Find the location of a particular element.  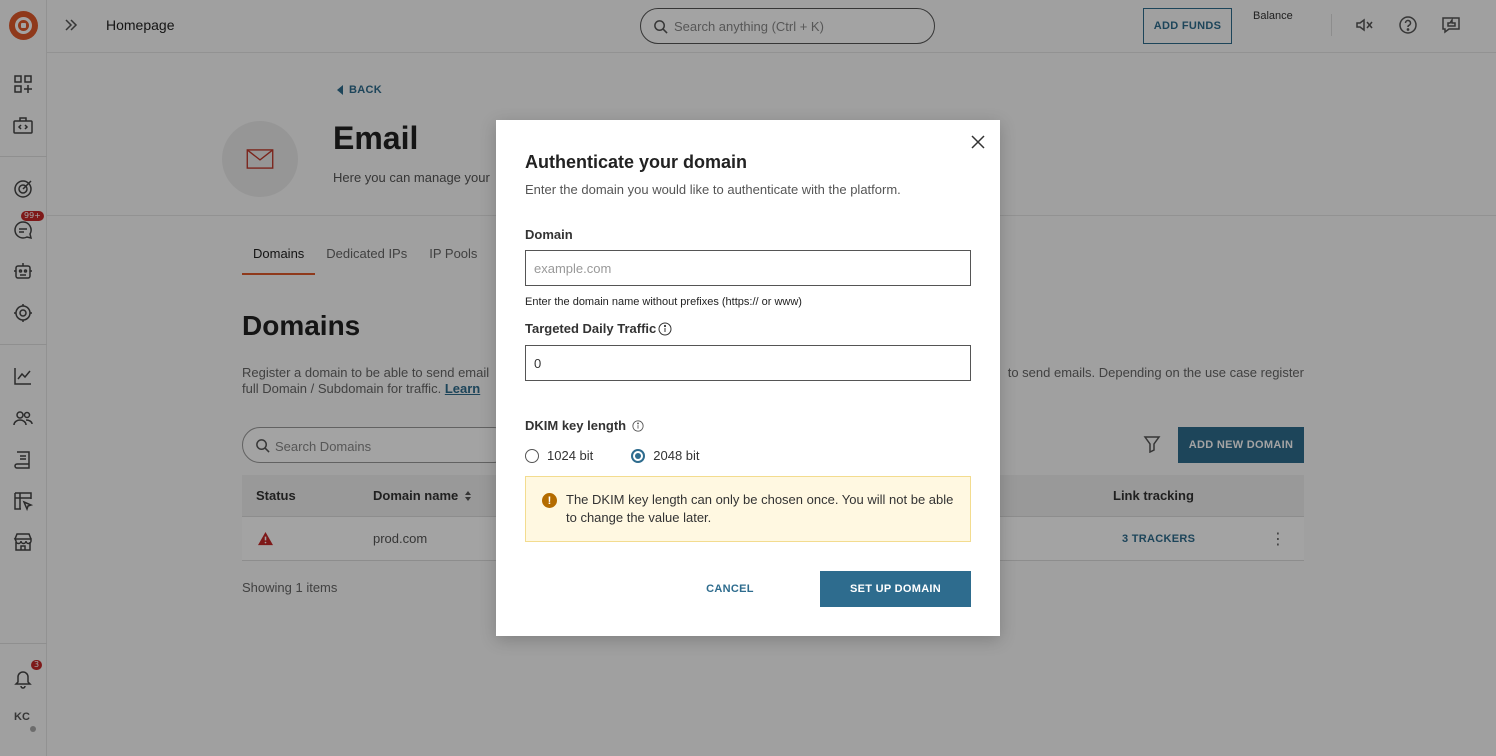

targeted-daily-traffic-field is located at coordinates (748, 363).